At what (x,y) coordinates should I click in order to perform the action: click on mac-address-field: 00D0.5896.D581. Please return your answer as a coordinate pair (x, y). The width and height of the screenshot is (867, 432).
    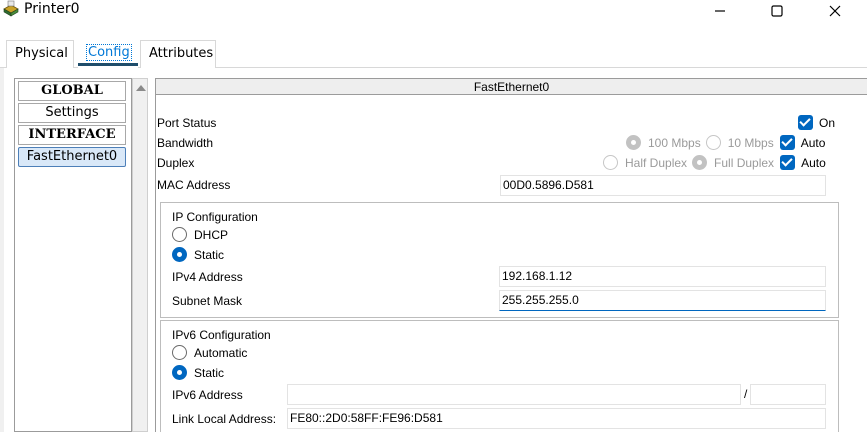
    Looking at the image, I should click on (663, 185).